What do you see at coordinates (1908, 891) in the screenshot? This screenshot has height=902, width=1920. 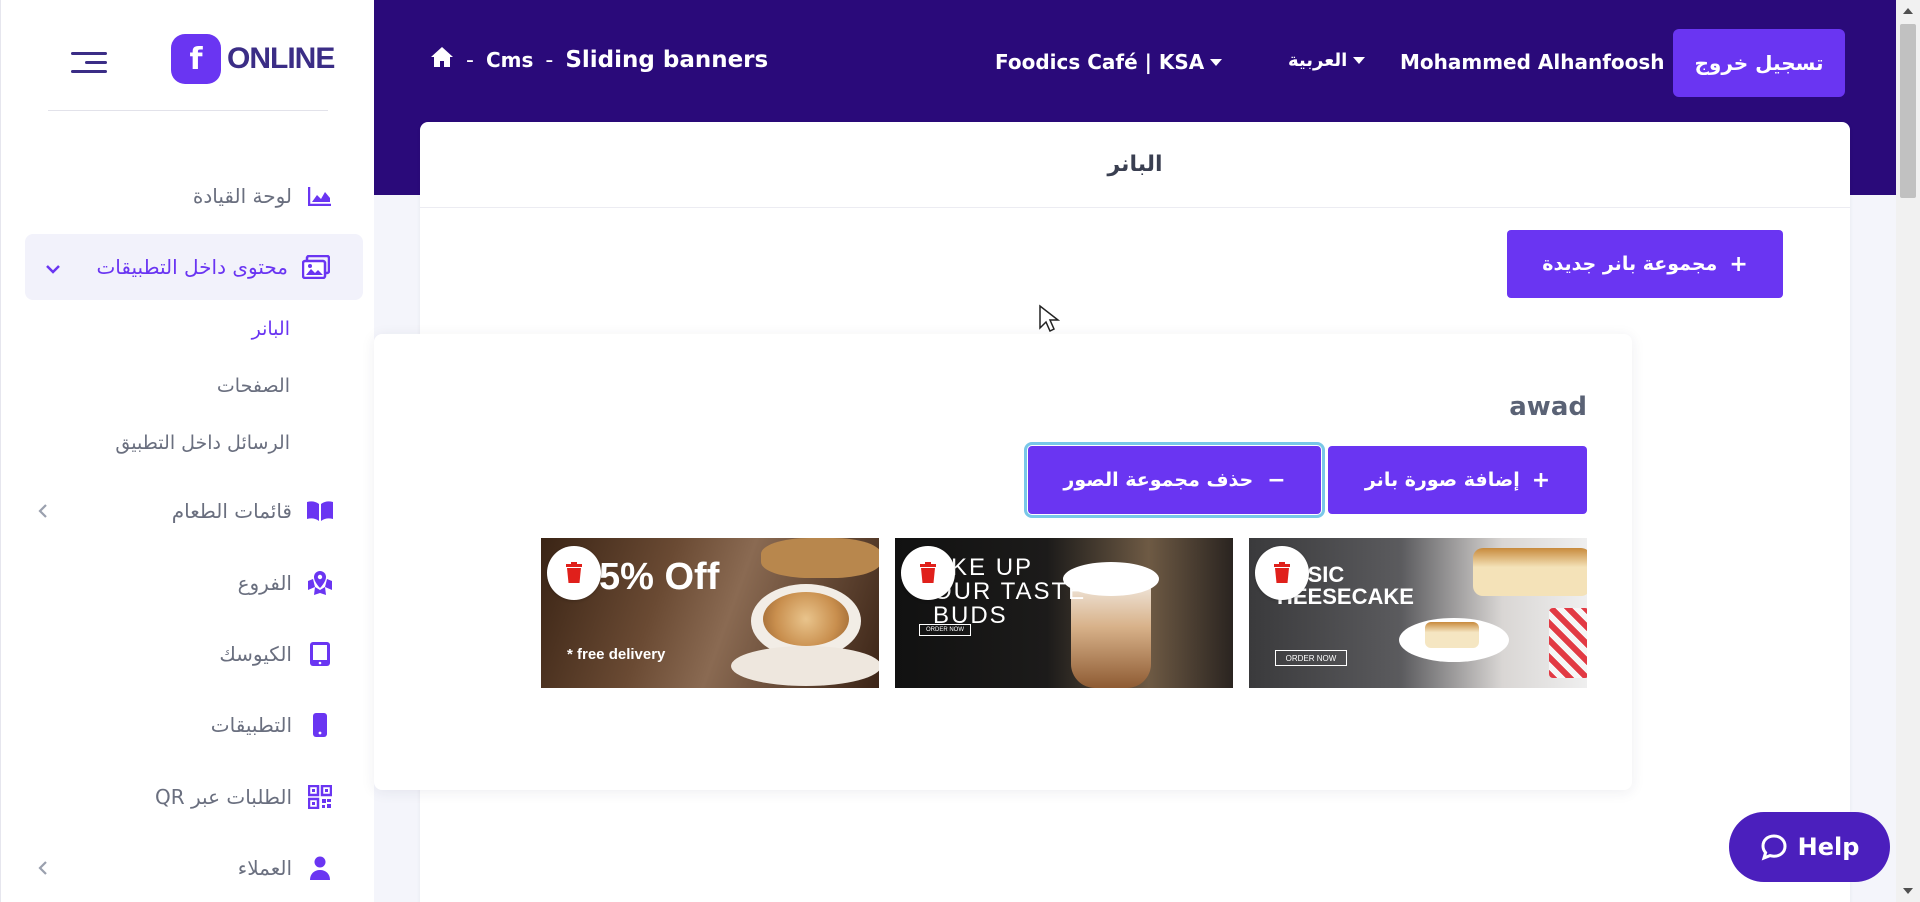 I see `scroll-down-icon` at bounding box center [1908, 891].